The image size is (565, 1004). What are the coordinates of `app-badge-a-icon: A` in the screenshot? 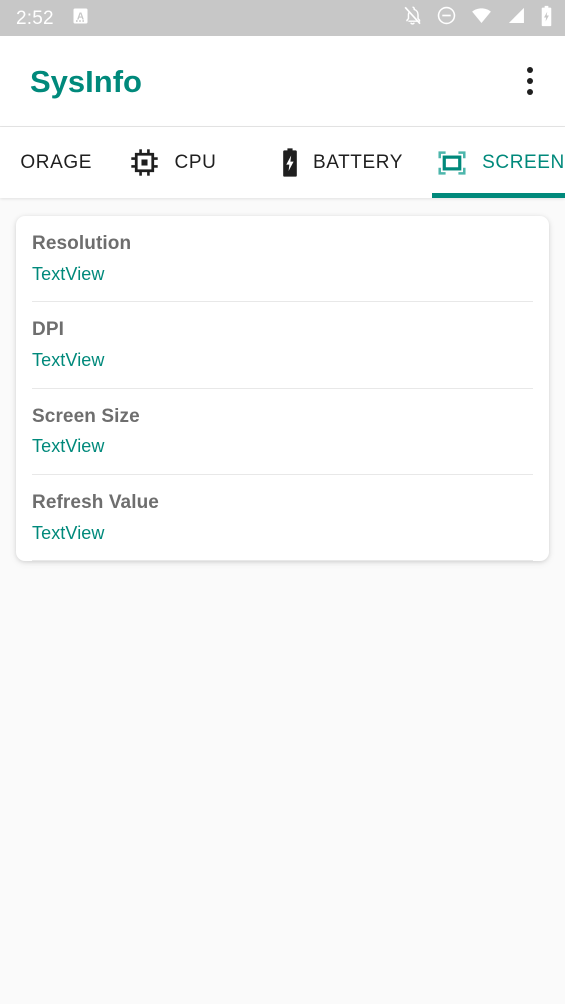 It's located at (80, 18).